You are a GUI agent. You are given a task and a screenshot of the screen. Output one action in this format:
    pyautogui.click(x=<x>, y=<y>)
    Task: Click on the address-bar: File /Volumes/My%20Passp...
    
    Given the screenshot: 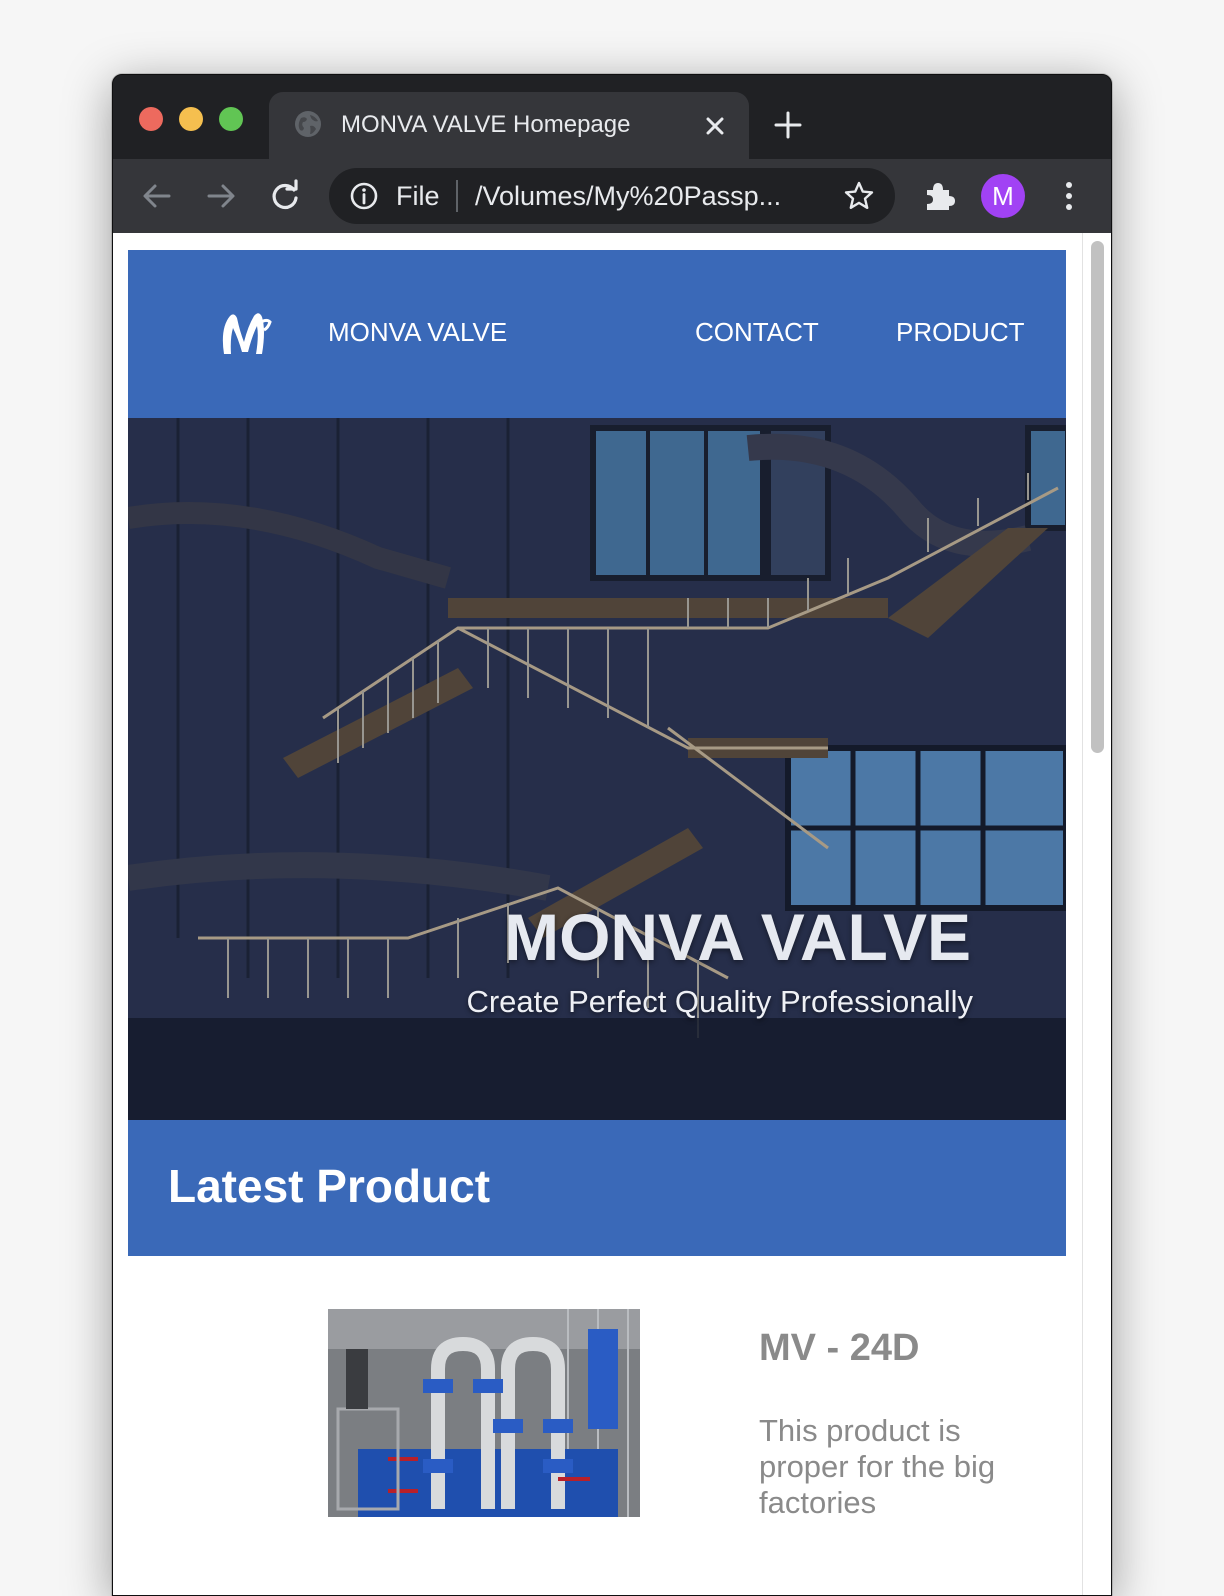 What is the action you would take?
    pyautogui.click(x=612, y=196)
    